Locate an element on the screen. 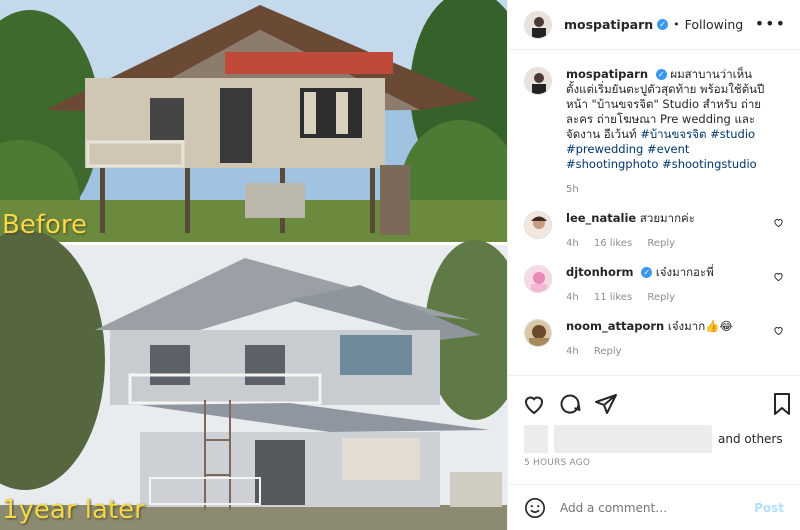 The image size is (800, 530). liked-by-names is located at coordinates (633, 439).